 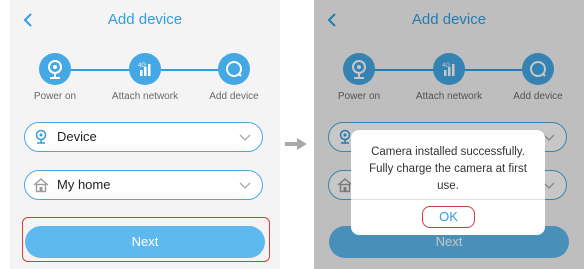 What do you see at coordinates (448, 217) in the screenshot?
I see `ok-button: OK` at bounding box center [448, 217].